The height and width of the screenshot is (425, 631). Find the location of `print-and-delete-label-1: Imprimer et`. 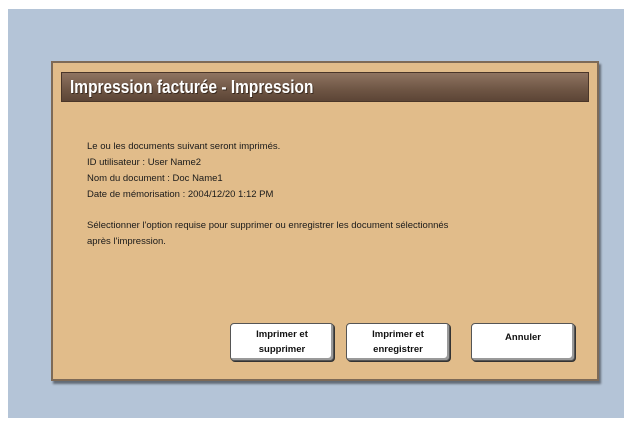

print-and-delete-label-1: Imprimer et is located at coordinates (282, 334).